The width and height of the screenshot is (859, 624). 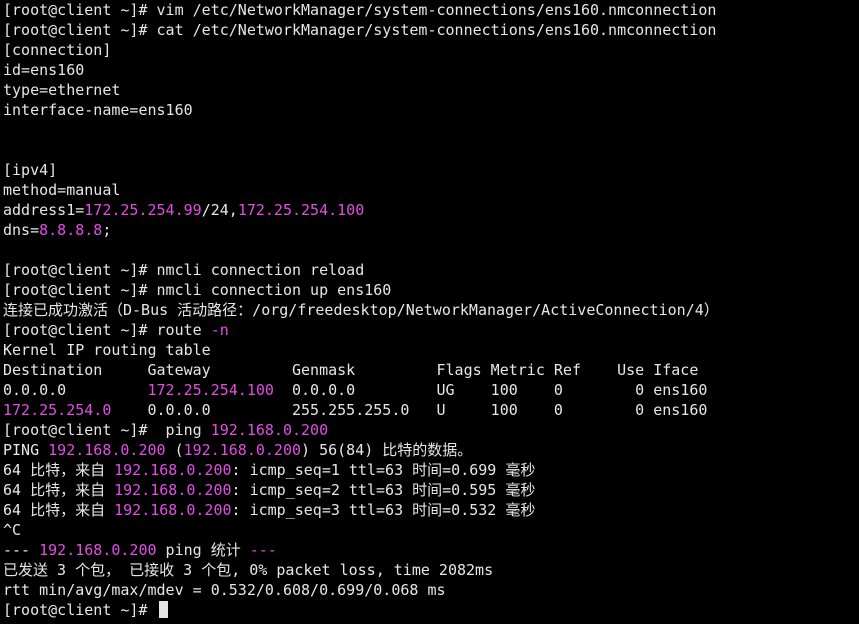 What do you see at coordinates (383, 470) in the screenshot?
I see `terminal-text: : icmp_seq=1 ttl=63 时间=0.699 毫秒` at bounding box center [383, 470].